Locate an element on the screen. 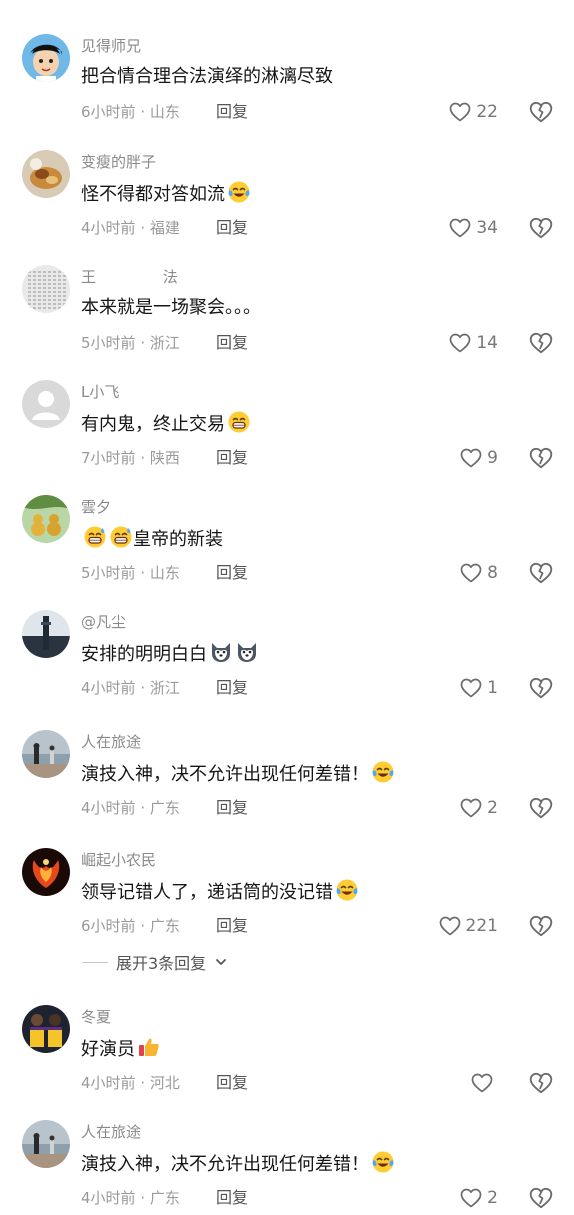 The height and width of the screenshot is (1215, 574). comment-meta: 5小时前 · 浙江 is located at coordinates (130, 343).